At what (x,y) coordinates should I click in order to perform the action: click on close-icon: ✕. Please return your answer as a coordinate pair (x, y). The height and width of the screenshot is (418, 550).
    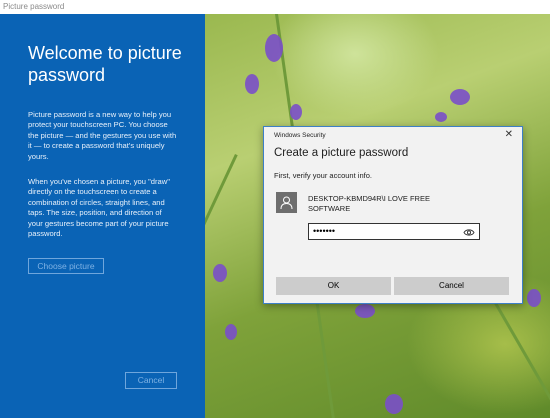
    Looking at the image, I should click on (509, 134).